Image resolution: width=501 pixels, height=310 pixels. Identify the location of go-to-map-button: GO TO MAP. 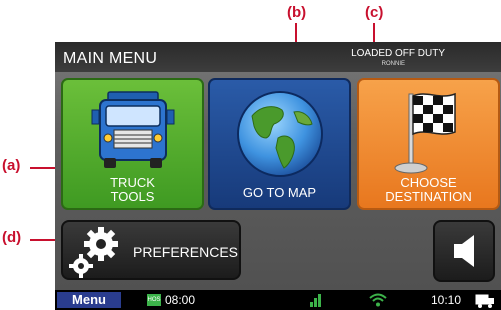
(279, 144).